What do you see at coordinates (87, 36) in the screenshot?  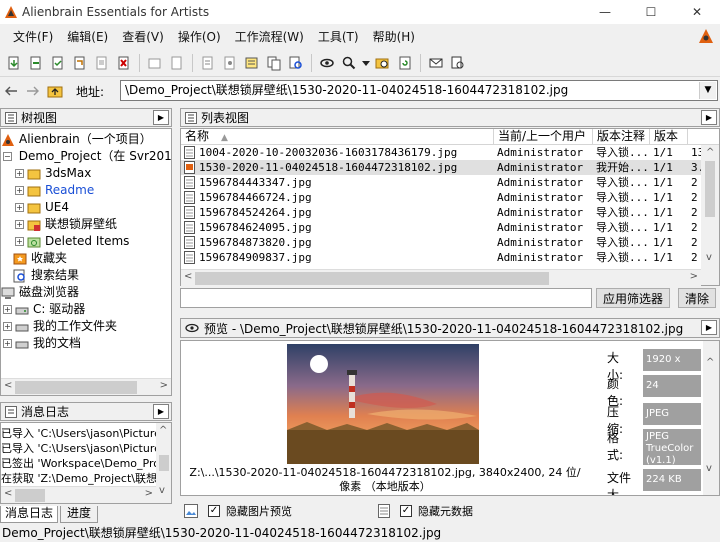 I see `menu-edit: 编辑(E)` at bounding box center [87, 36].